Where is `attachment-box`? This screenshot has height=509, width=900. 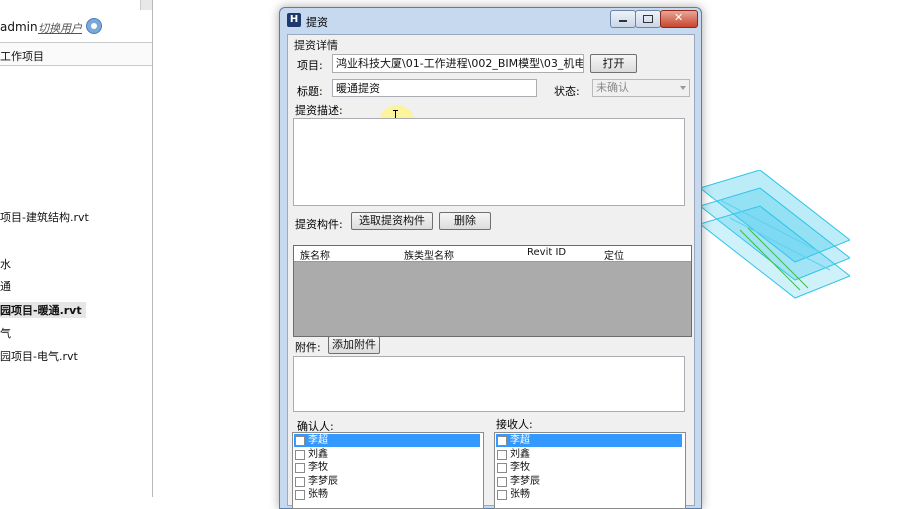
attachment-box is located at coordinates (489, 384).